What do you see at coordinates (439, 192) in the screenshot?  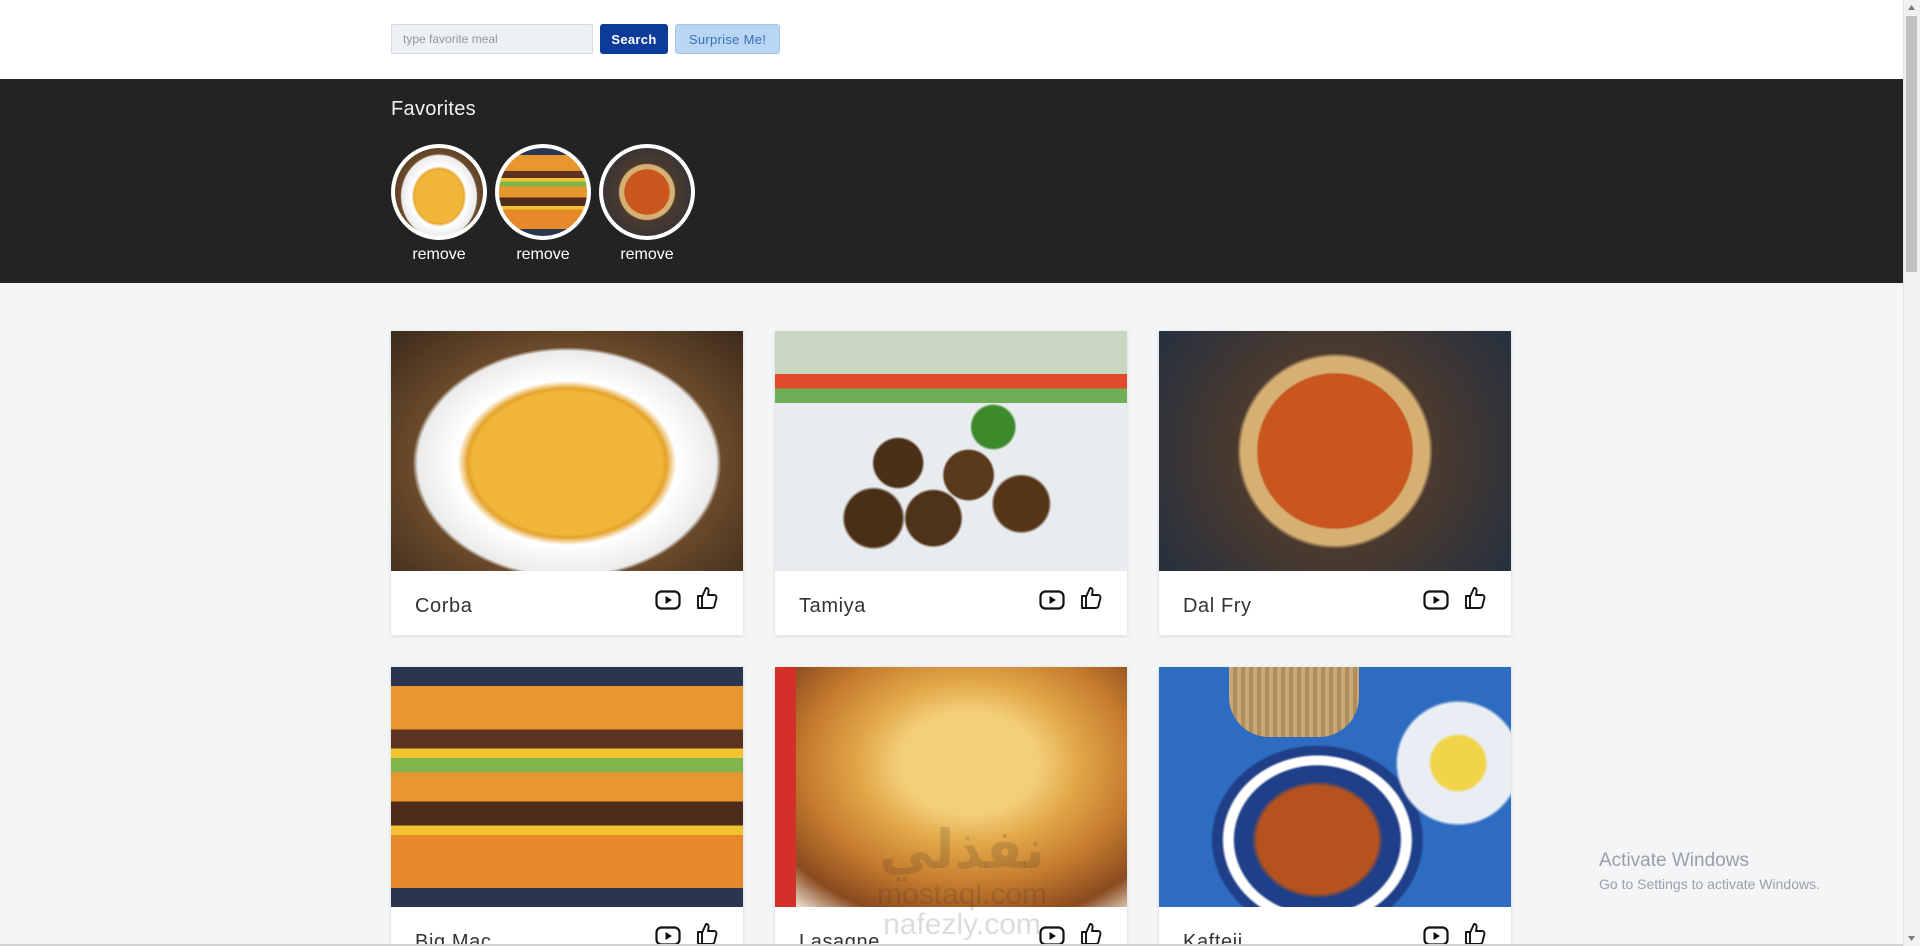 I see `favorite-image-lentil-soup` at bounding box center [439, 192].